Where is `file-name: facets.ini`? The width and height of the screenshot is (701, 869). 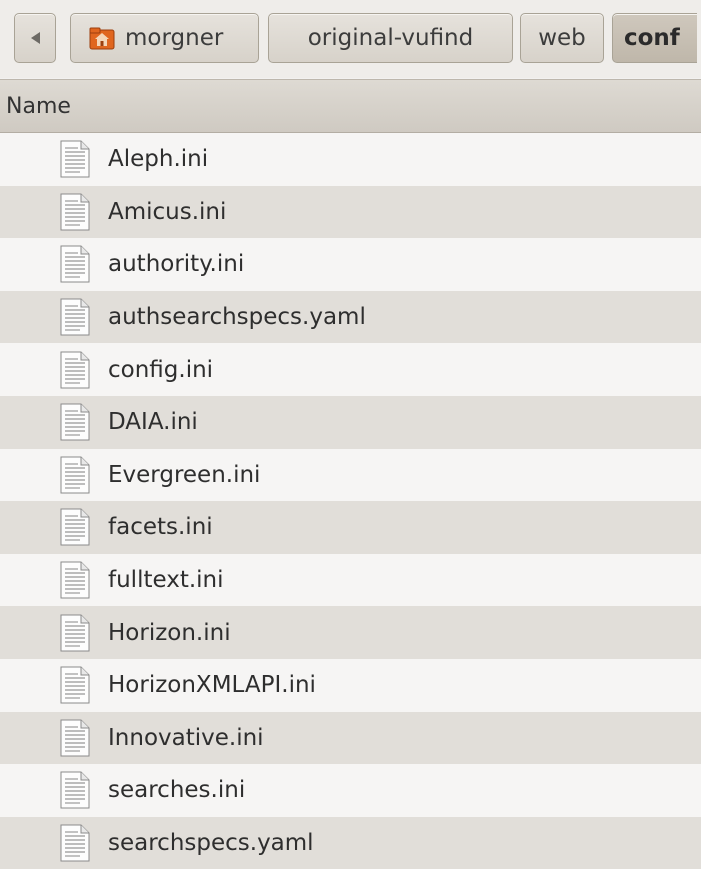 file-name: facets.ini is located at coordinates (160, 527).